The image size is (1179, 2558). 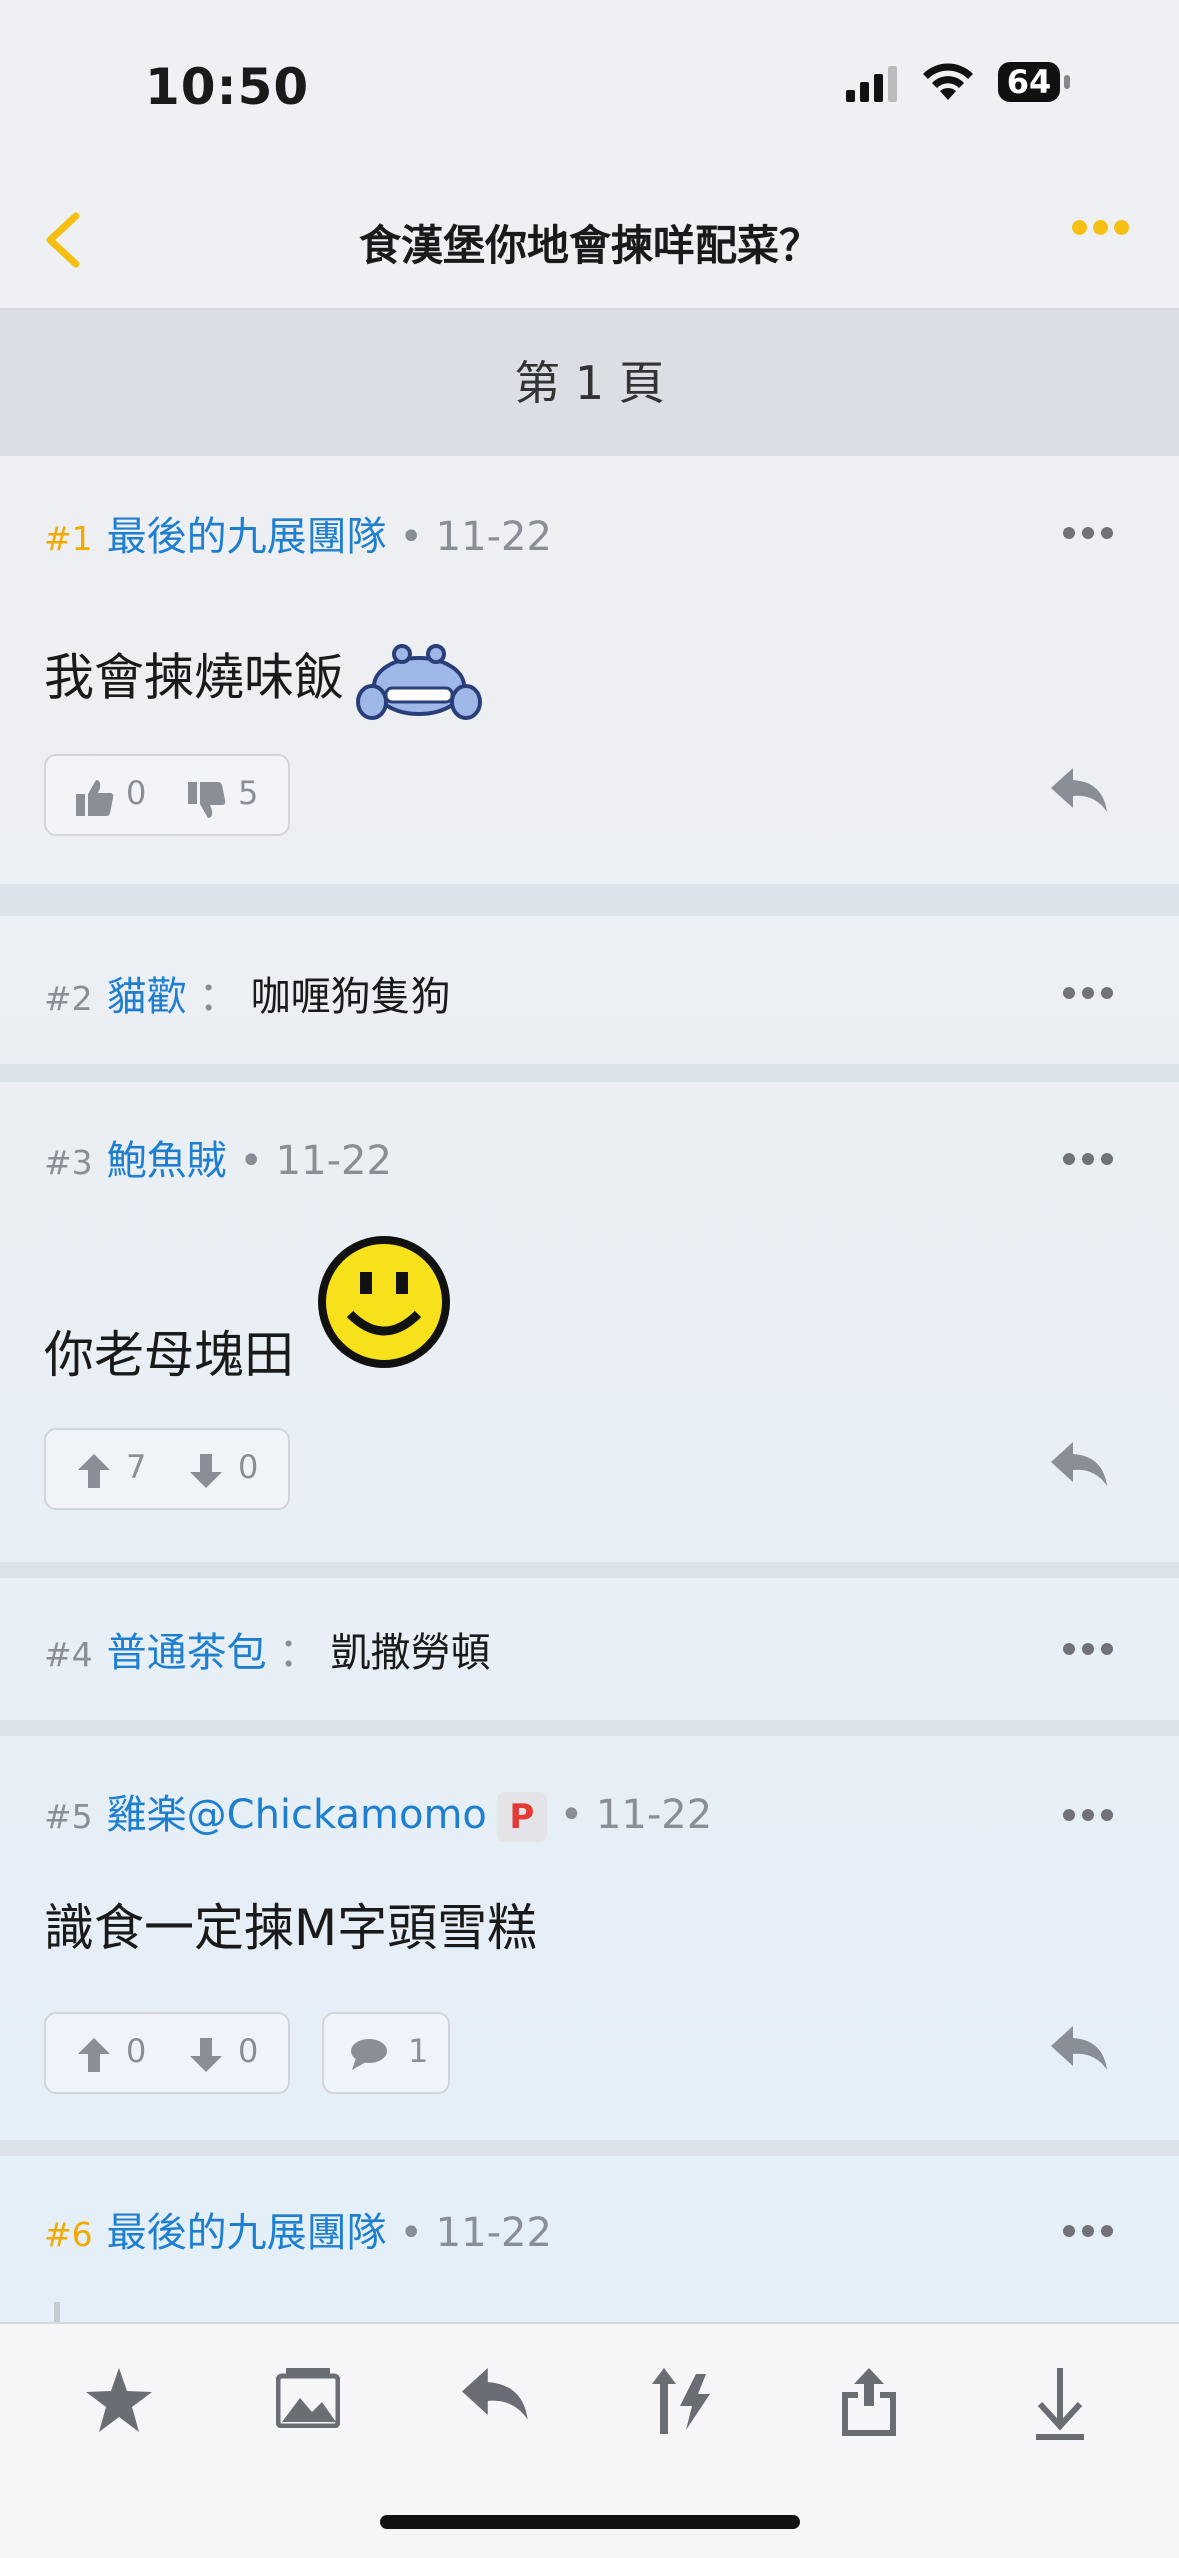 I want to click on like-count: 0, so click(x=136, y=793).